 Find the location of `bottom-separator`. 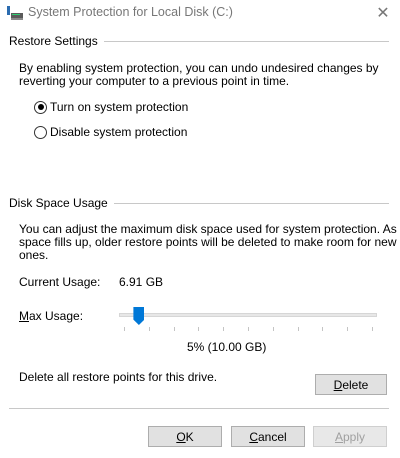

bottom-separator is located at coordinates (199, 408).